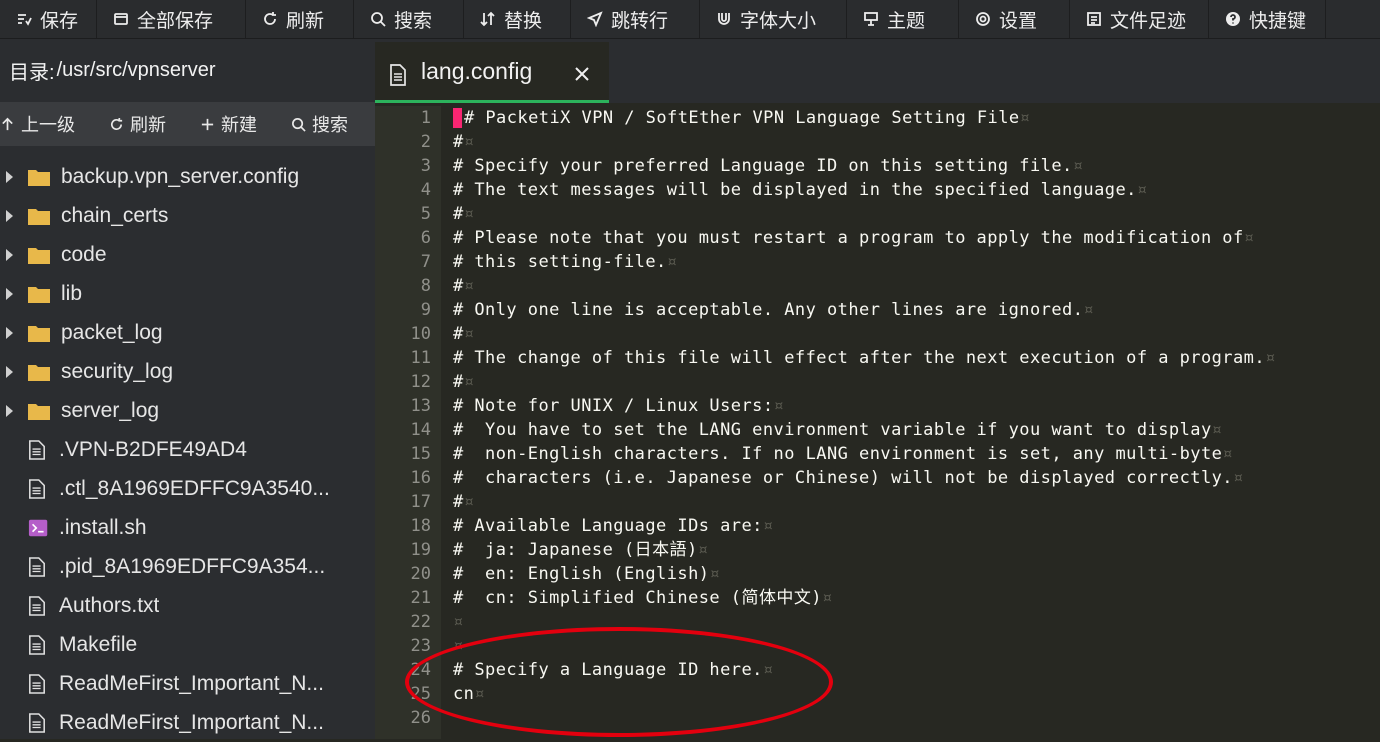 The width and height of the screenshot is (1380, 742). Describe the element at coordinates (420, 718) in the screenshot. I see `line-number: 26` at that location.